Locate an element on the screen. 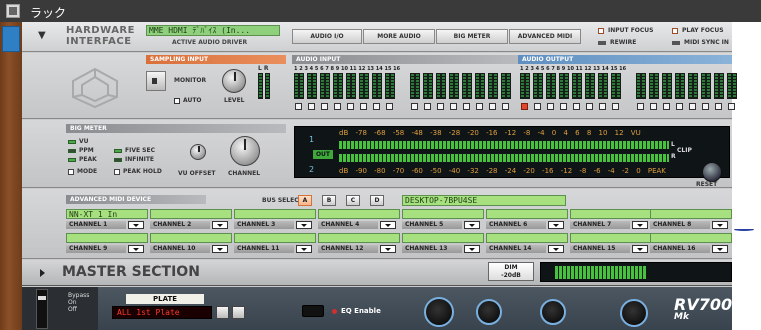  midi-channel-1: NN-XT 1 In CHANNEL 1 is located at coordinates (107, 220).